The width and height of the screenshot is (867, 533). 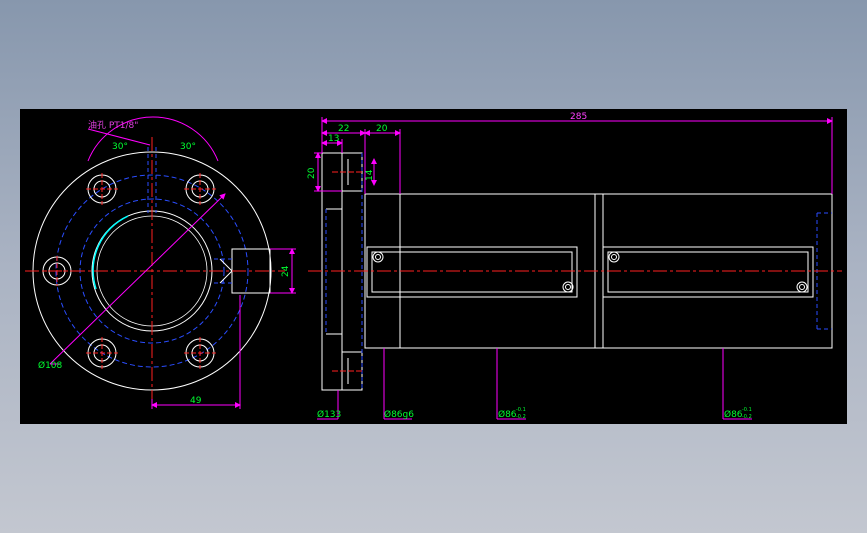 I want to click on offset-dimension: 49, so click(x=196, y=401).